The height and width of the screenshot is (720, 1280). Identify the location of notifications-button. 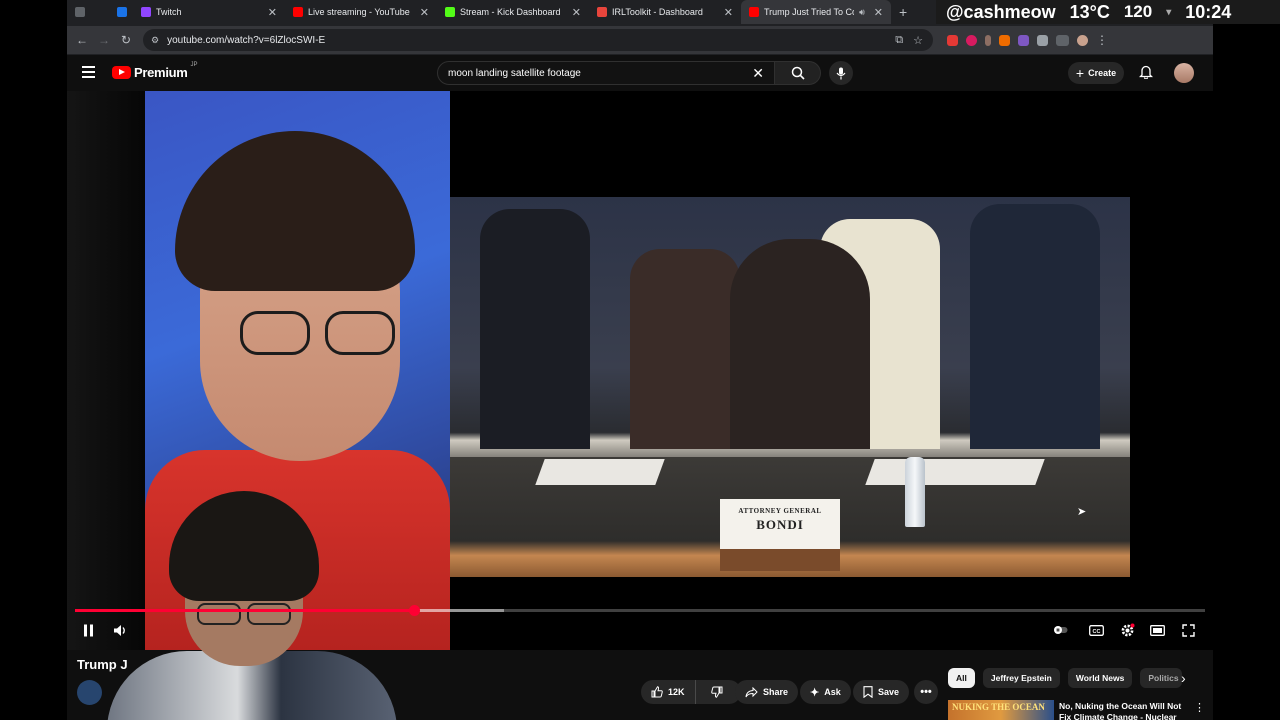
(1146, 74).